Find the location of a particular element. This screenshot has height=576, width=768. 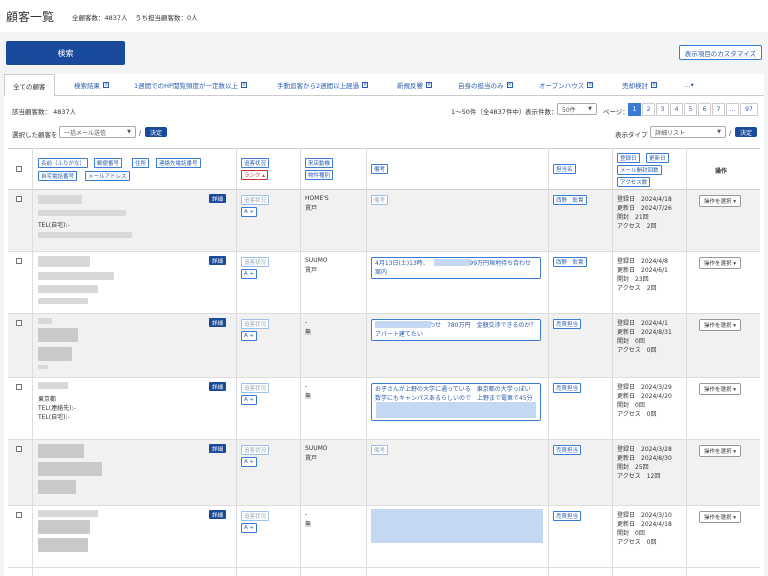

page-label: ページ： is located at coordinates (616, 112).